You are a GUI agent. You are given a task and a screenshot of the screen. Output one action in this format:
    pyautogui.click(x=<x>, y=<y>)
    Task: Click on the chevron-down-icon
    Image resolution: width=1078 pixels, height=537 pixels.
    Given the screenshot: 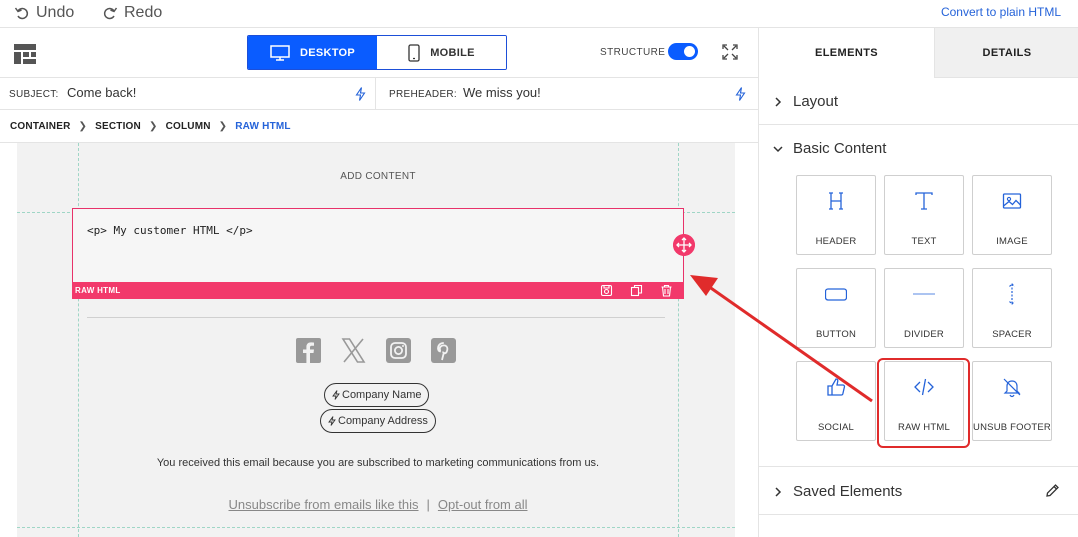 What is the action you would take?
    pyautogui.click(x=778, y=148)
    